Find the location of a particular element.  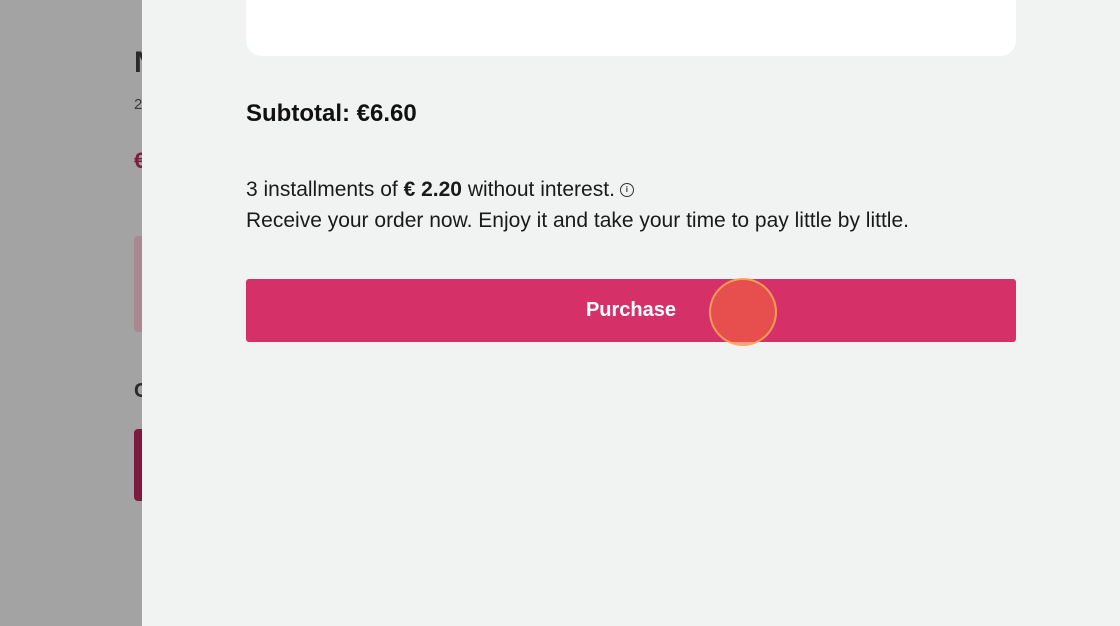

info-icon: i is located at coordinates (626, 190).